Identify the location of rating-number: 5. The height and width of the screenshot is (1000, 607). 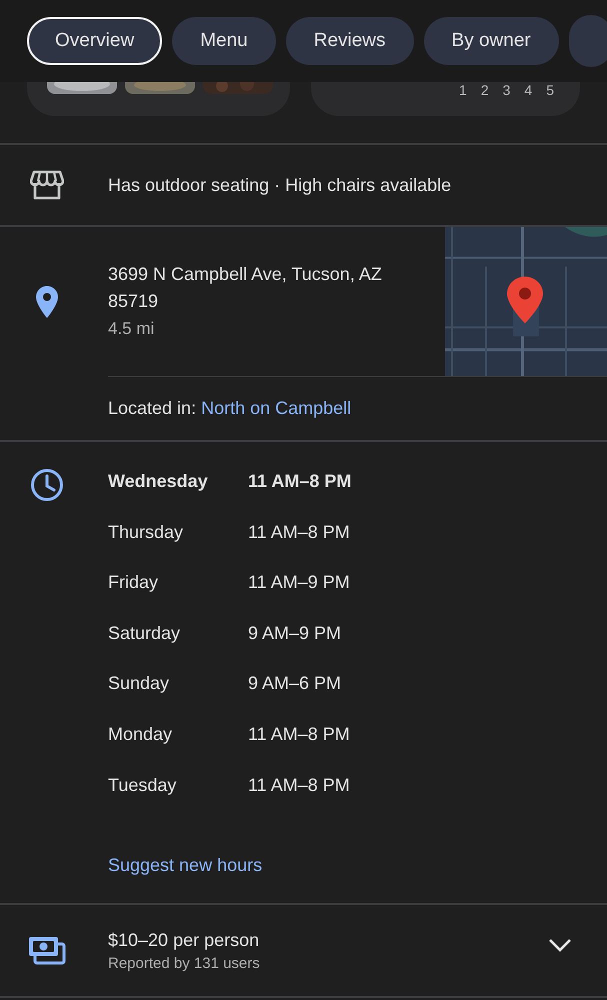
(550, 90).